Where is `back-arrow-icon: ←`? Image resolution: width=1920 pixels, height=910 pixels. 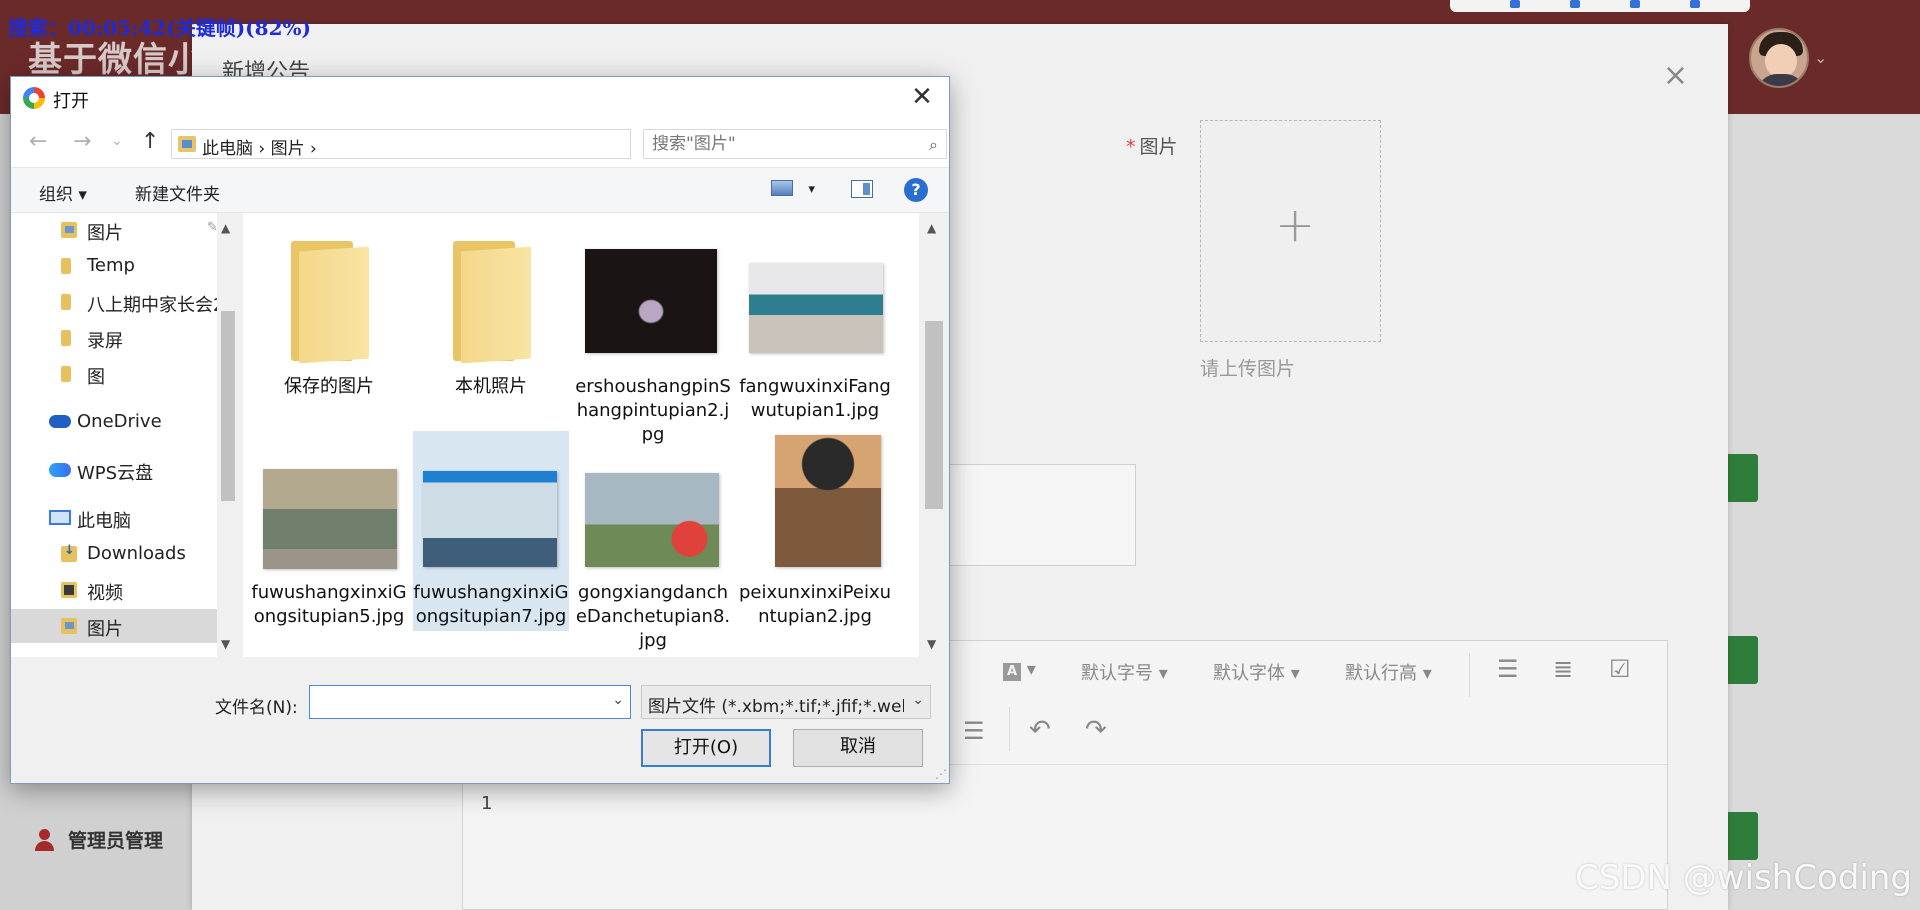
back-arrow-icon: ← is located at coordinates (38, 141).